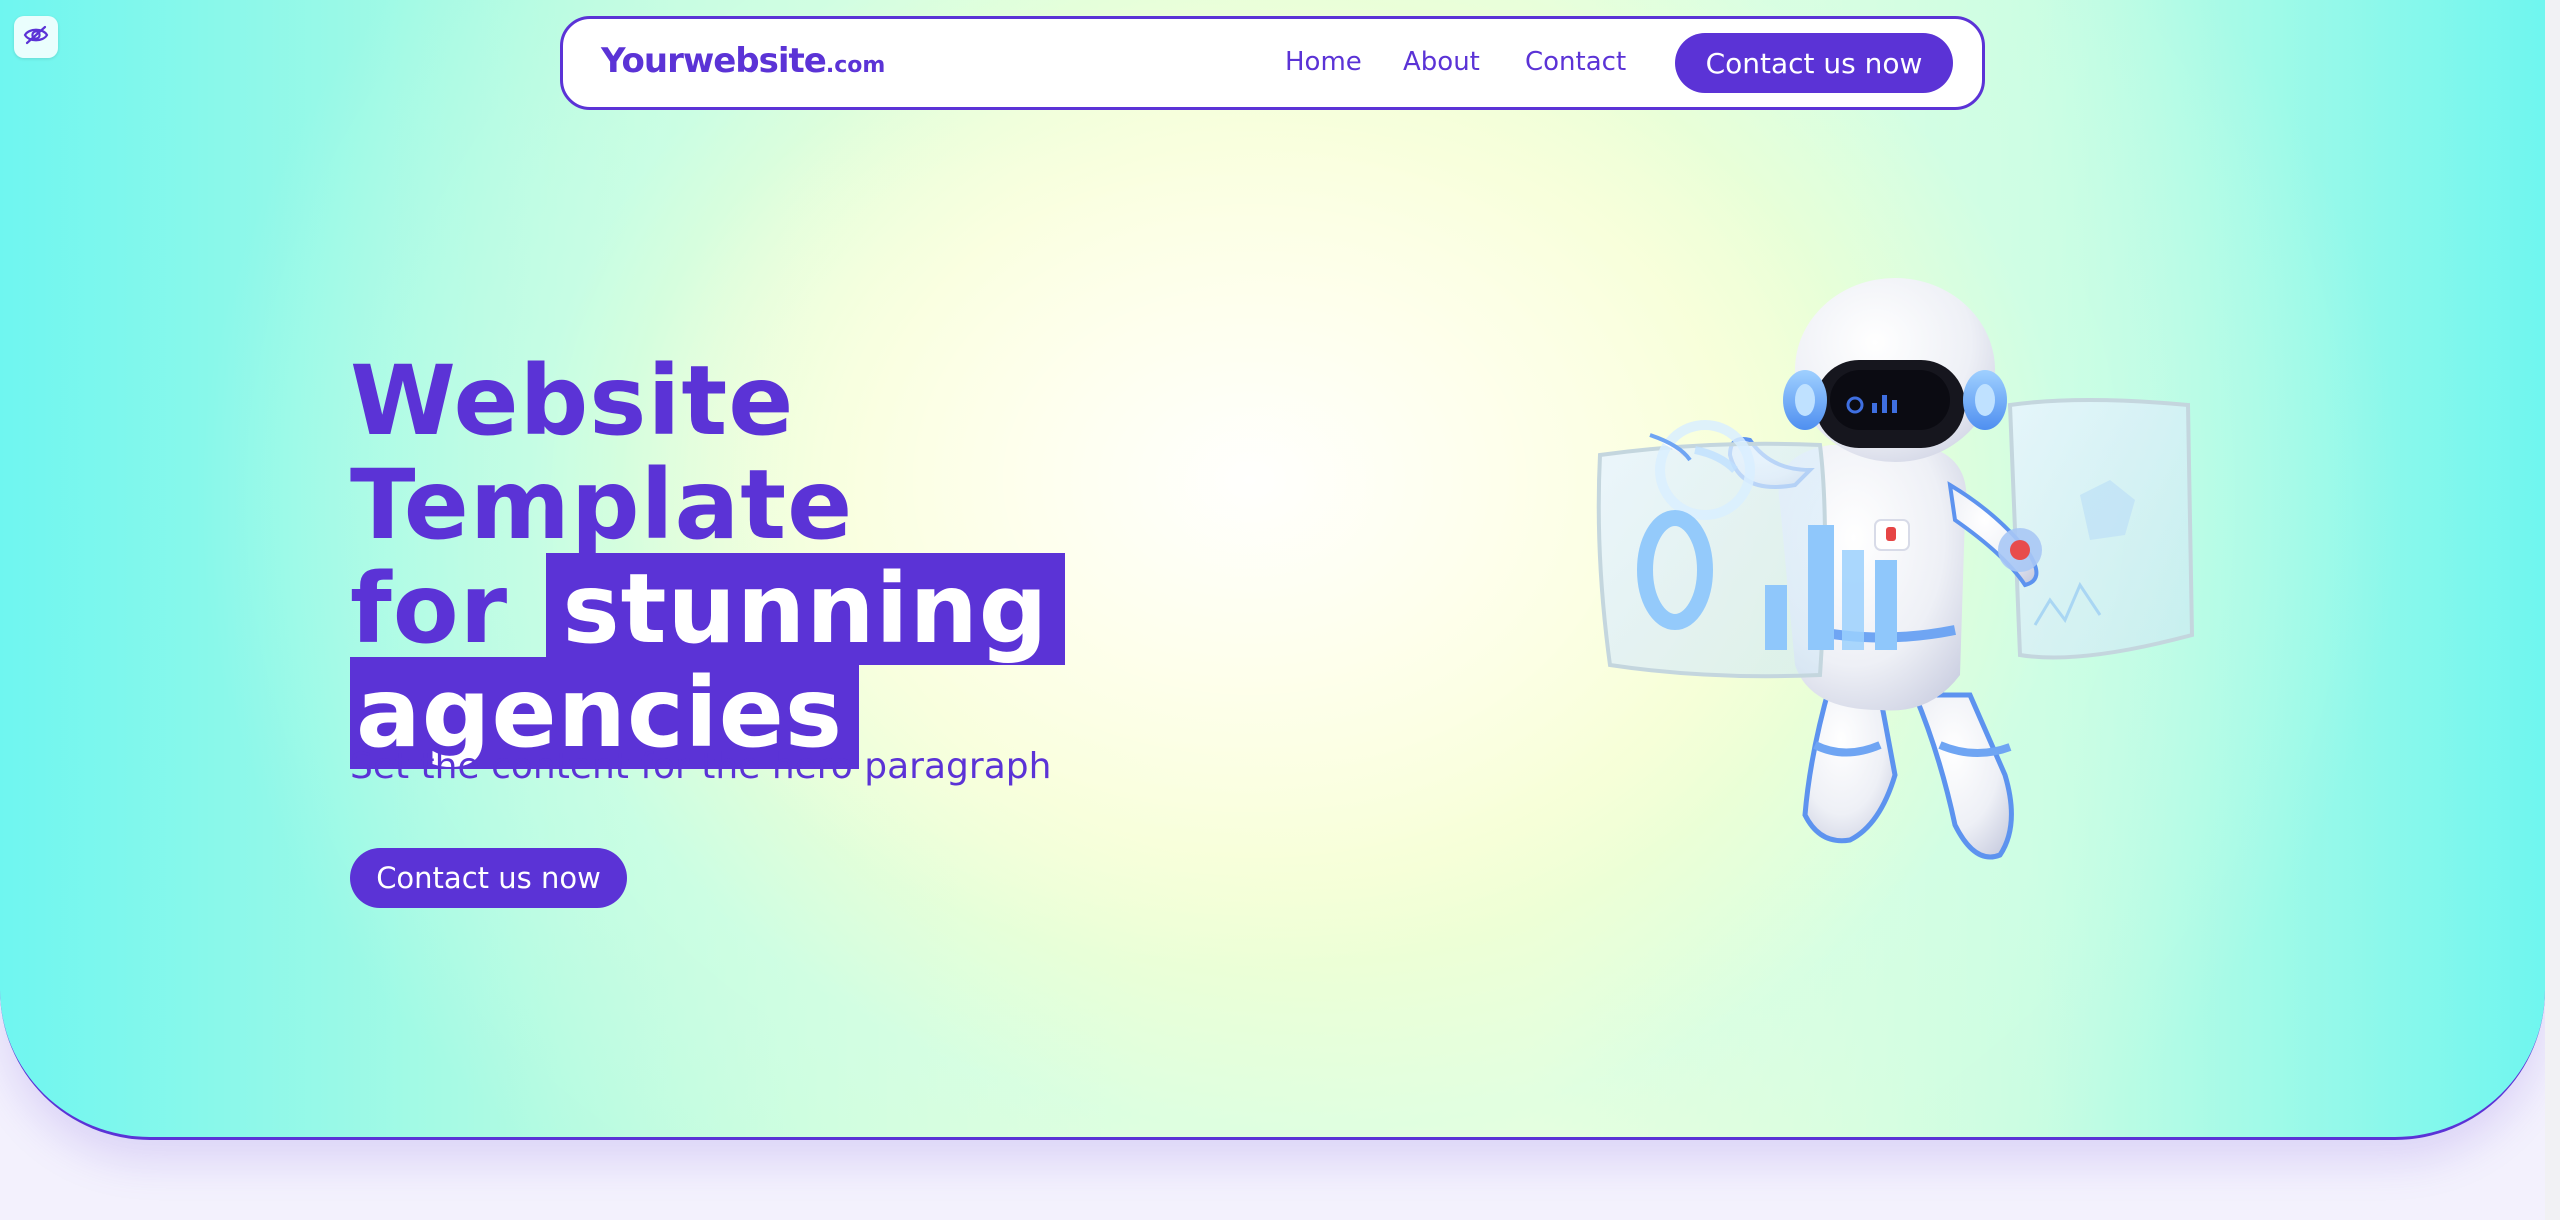 The width and height of the screenshot is (2560, 1220). What do you see at coordinates (701, 766) in the screenshot?
I see `hero-paragraph: Set the content for the hero paragraph` at bounding box center [701, 766].